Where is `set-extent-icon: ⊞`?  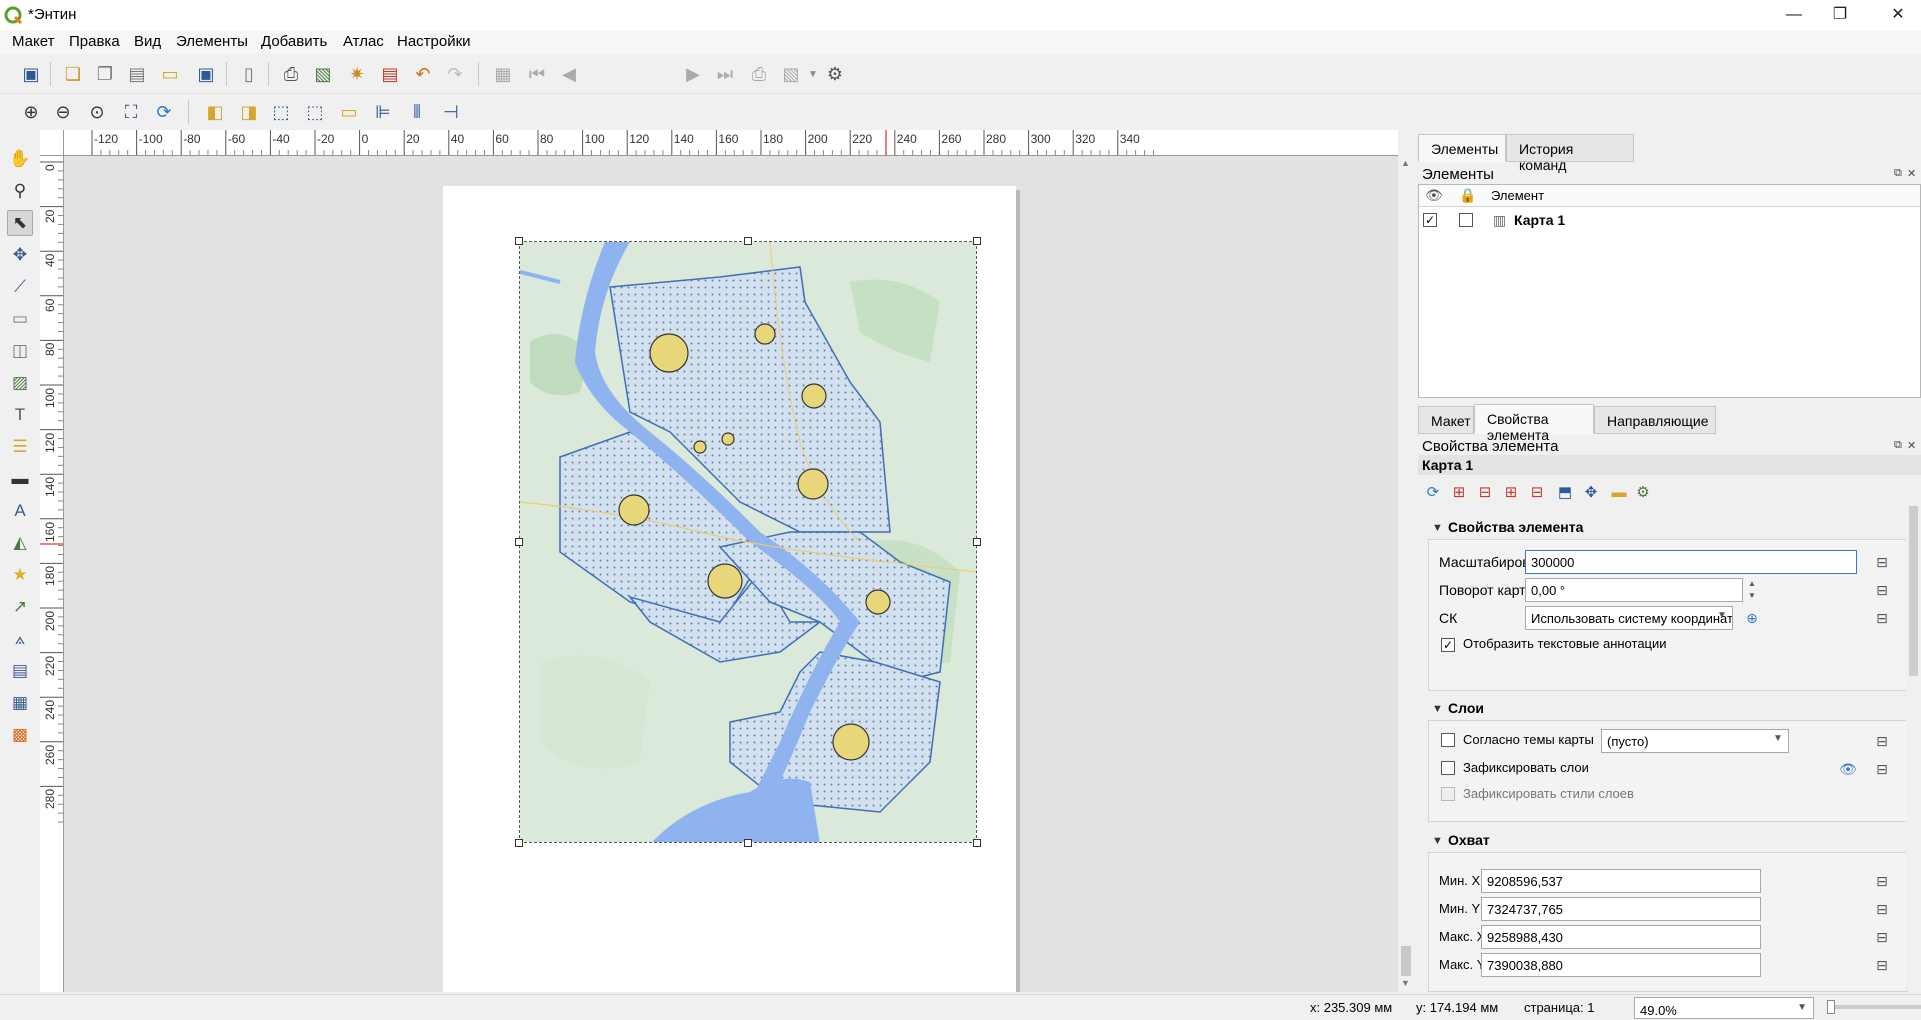 set-extent-icon: ⊞ is located at coordinates (1459, 492).